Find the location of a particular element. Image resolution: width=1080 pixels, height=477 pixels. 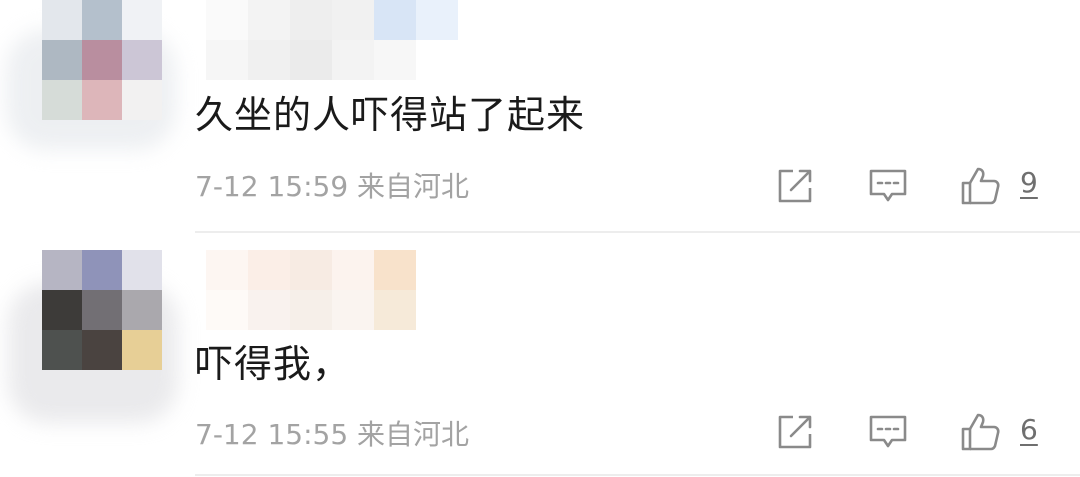

like-count: 6 is located at coordinates (1029, 429).